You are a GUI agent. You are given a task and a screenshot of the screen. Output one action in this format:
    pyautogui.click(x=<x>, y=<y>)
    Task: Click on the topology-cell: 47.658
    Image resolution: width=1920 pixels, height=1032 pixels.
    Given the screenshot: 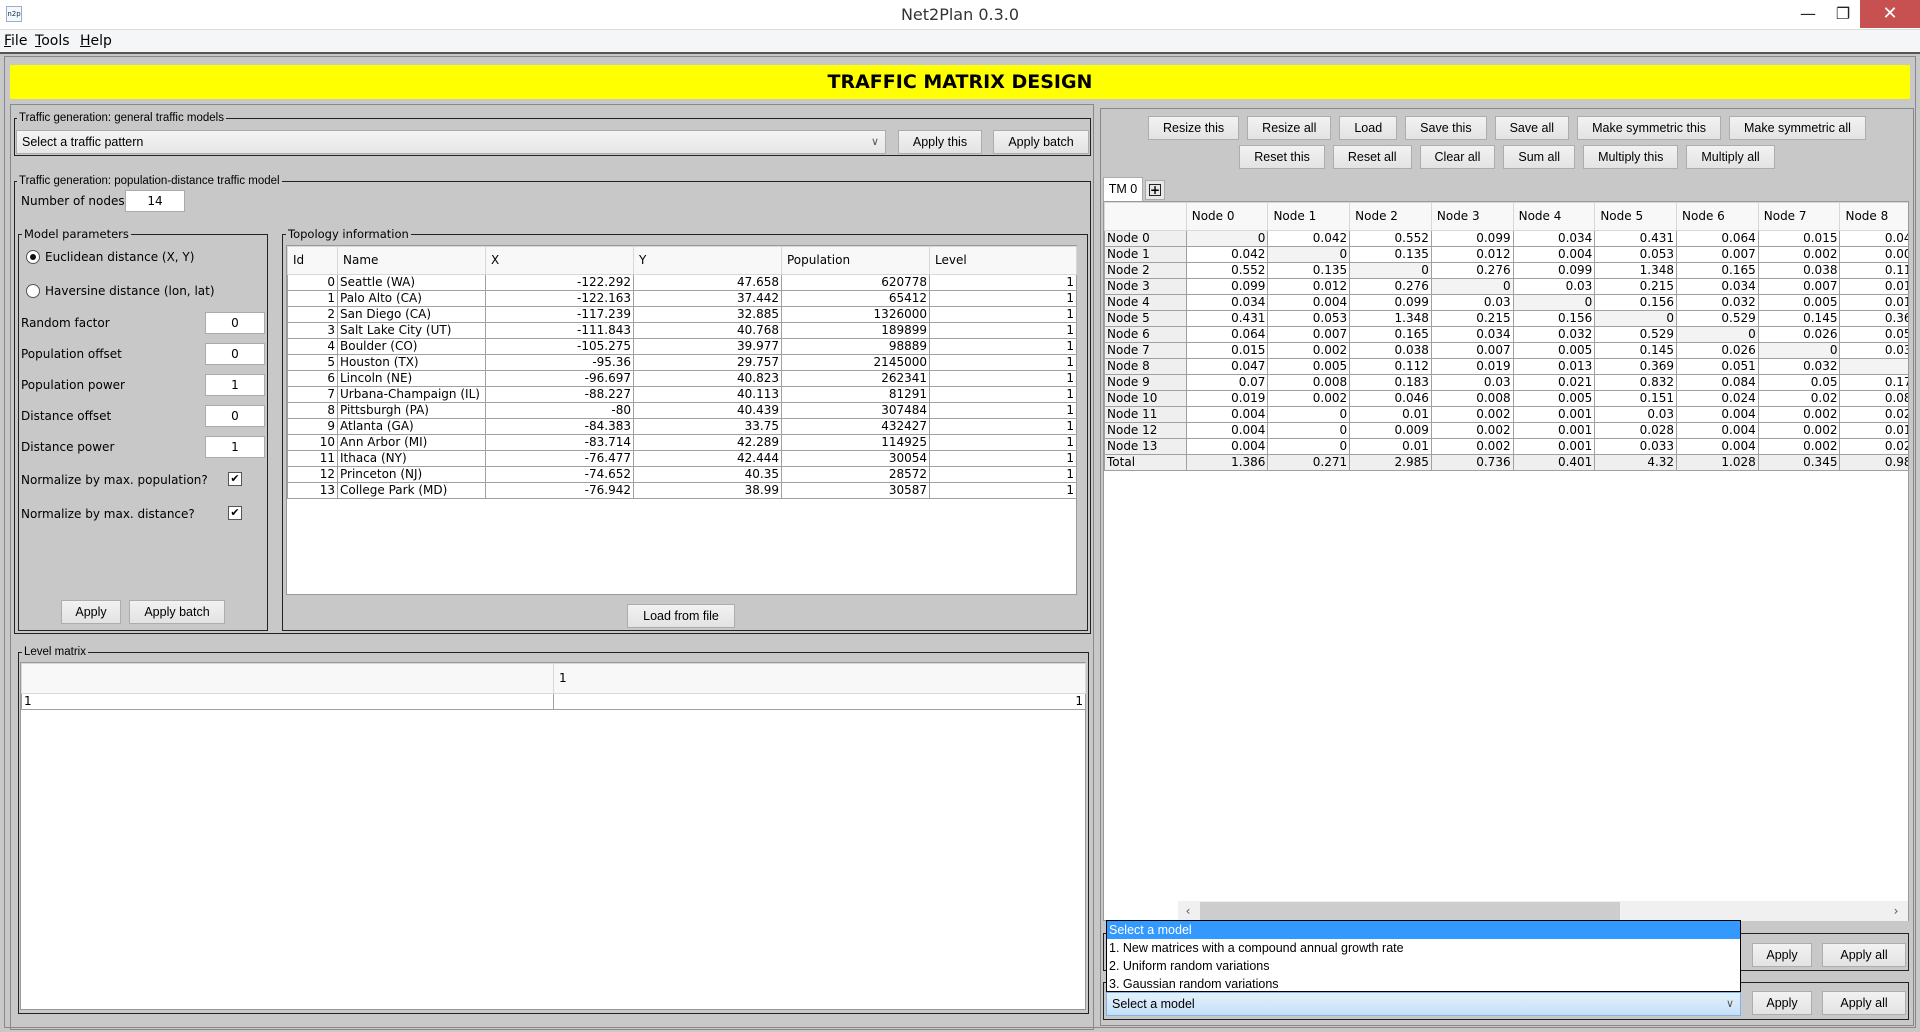 What is the action you would take?
    pyautogui.click(x=707, y=282)
    